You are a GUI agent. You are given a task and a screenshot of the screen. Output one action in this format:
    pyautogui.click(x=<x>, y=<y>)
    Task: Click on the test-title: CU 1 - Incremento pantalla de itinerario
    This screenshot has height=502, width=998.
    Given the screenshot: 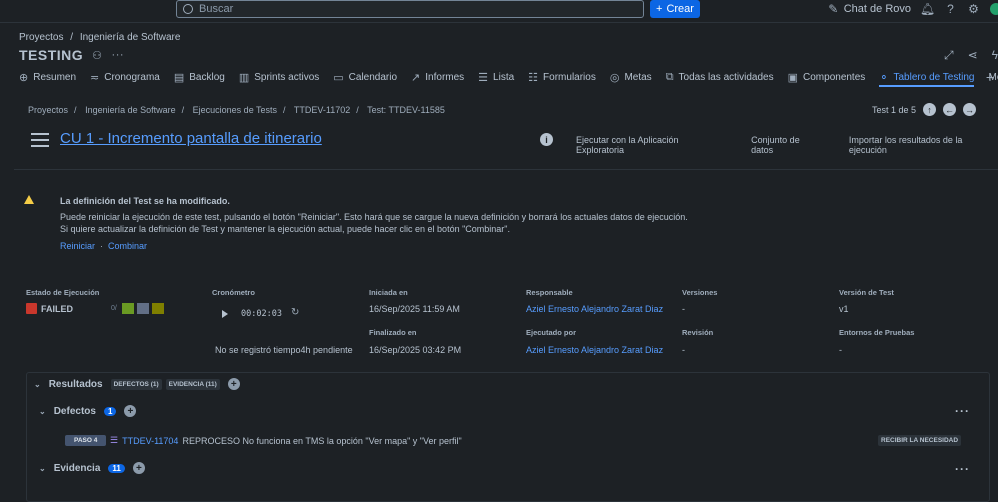 What is the action you would take?
    pyautogui.click(x=191, y=138)
    